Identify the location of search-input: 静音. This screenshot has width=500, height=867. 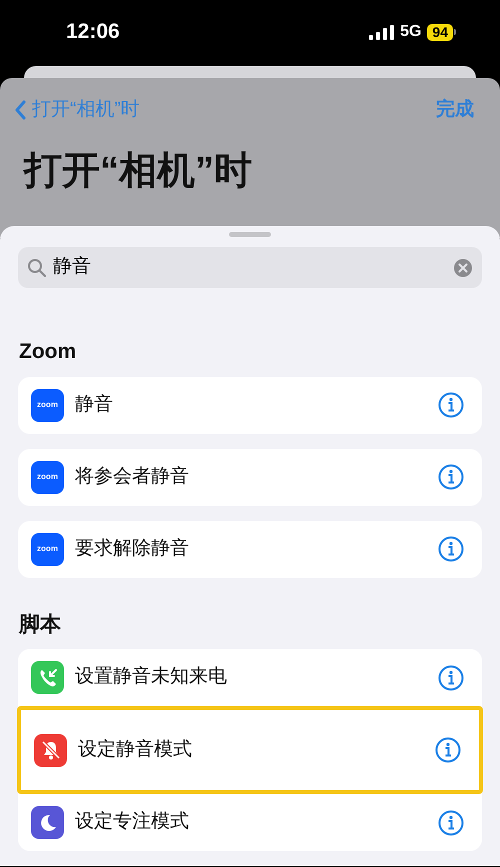
(250, 267).